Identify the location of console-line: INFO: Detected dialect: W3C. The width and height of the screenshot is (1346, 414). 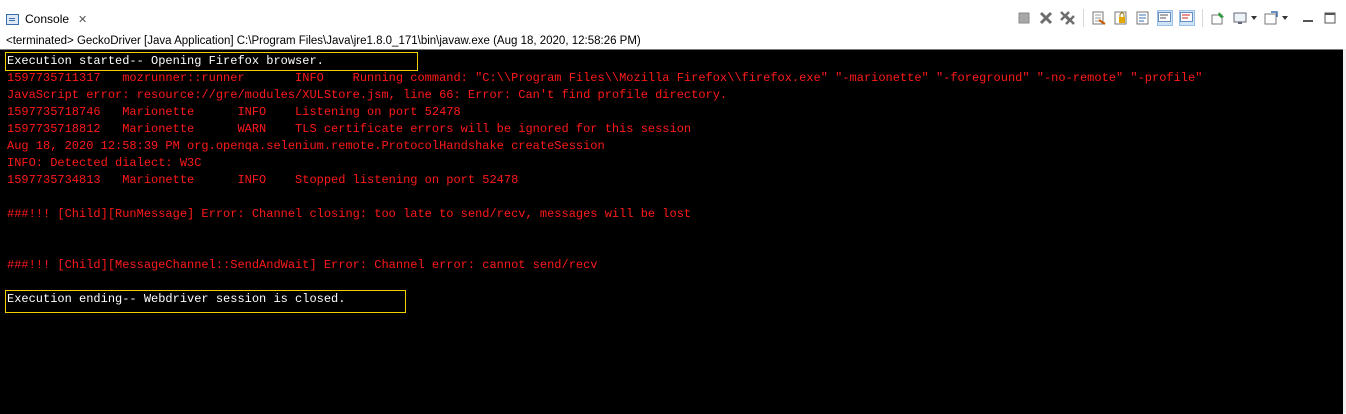
(104, 163).